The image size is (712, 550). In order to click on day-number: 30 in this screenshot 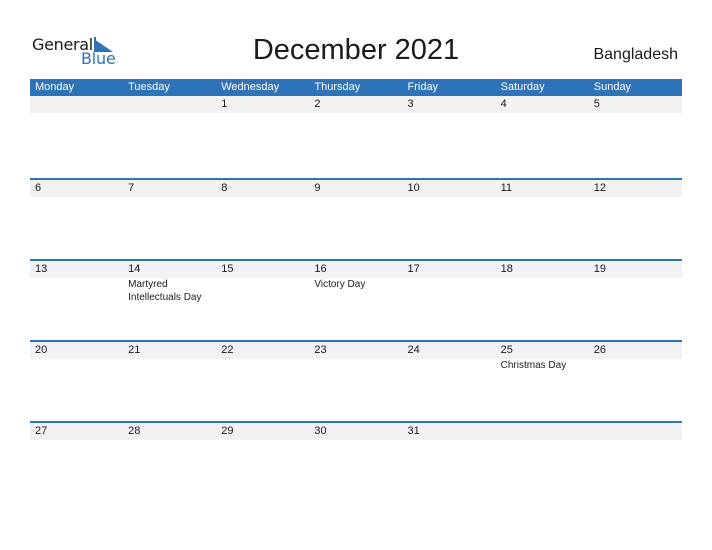, I will do `click(320, 431)`.